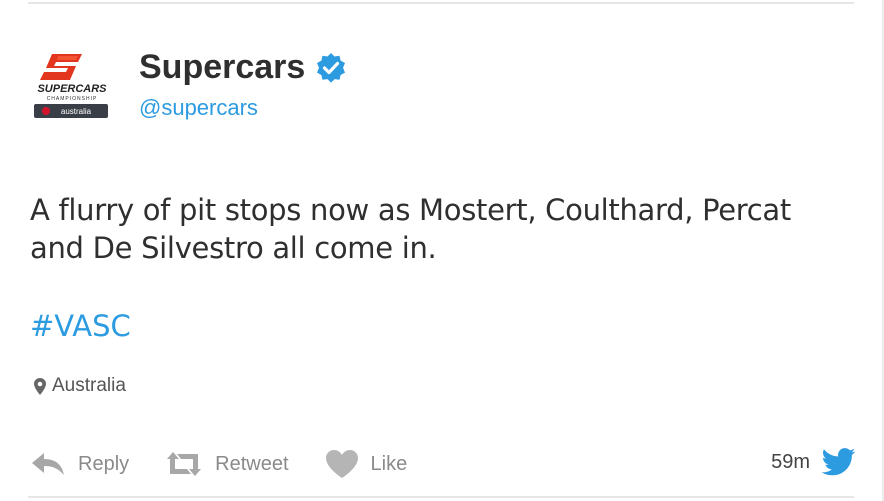 This screenshot has width=884, height=501. Describe the element at coordinates (813, 462) in the screenshot. I see `tweet-meta: 59m` at that location.